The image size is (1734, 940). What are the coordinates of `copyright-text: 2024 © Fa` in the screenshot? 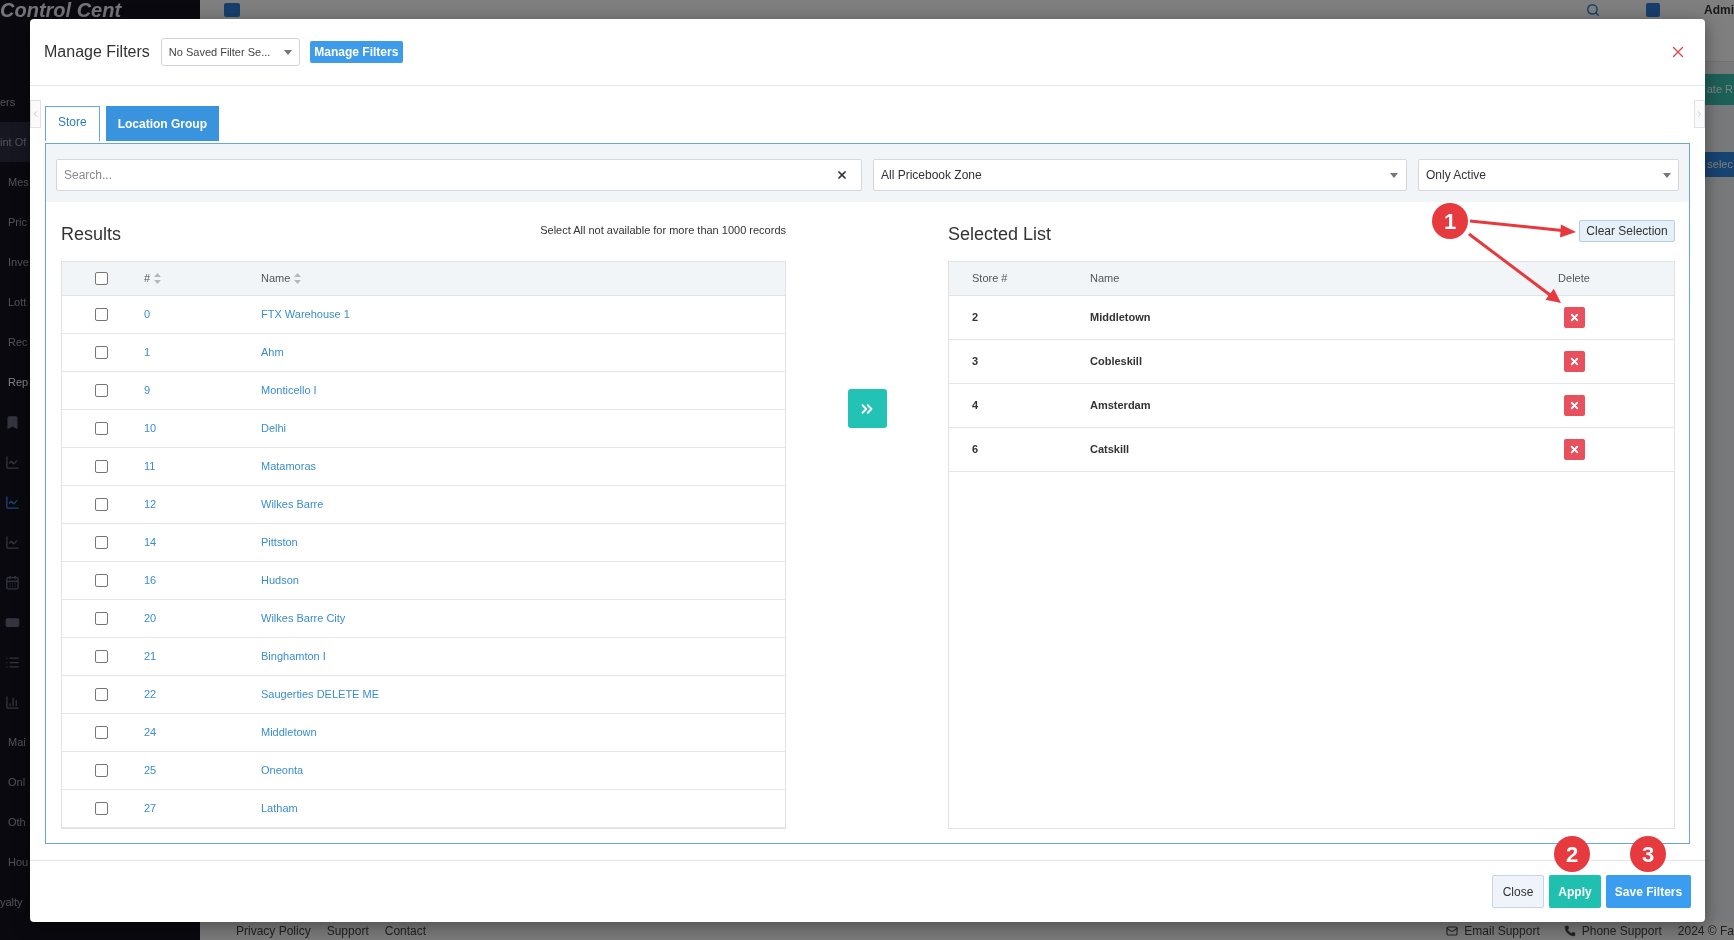 It's located at (1705, 931).